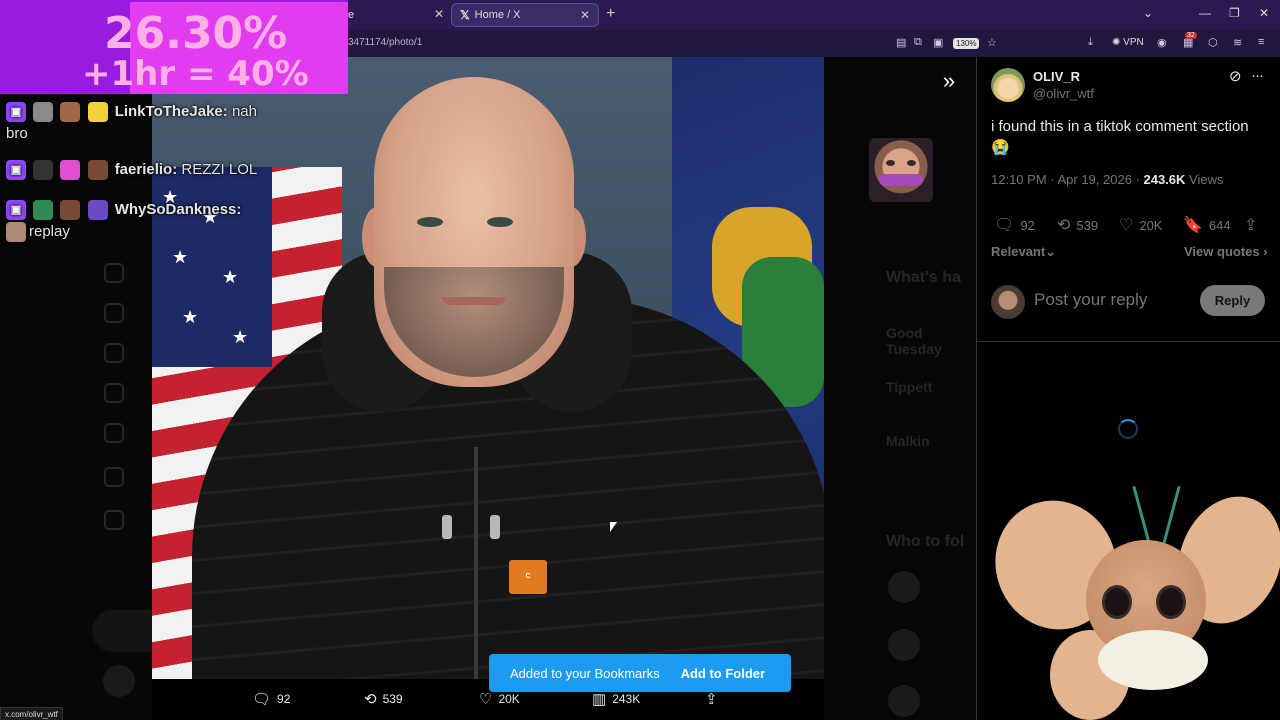 Image resolution: width=1280 pixels, height=720 pixels. What do you see at coordinates (146, 169) in the screenshot?
I see `chat-username: faerielio:` at bounding box center [146, 169].